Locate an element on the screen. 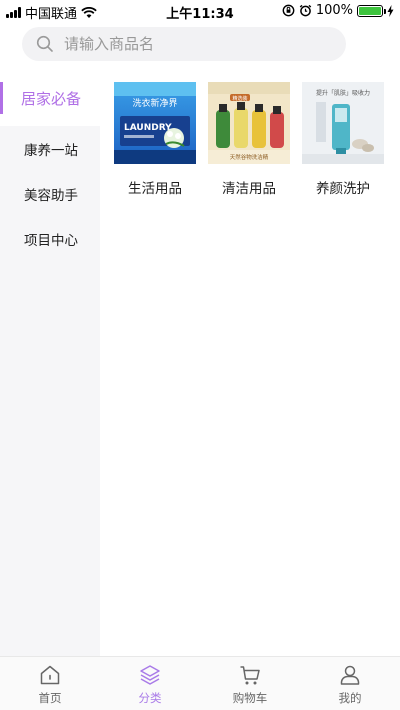 The height and width of the screenshot is (710, 400). category-image-laundry: 洗衣新净界 LAUNDRY is located at coordinates (155, 123).